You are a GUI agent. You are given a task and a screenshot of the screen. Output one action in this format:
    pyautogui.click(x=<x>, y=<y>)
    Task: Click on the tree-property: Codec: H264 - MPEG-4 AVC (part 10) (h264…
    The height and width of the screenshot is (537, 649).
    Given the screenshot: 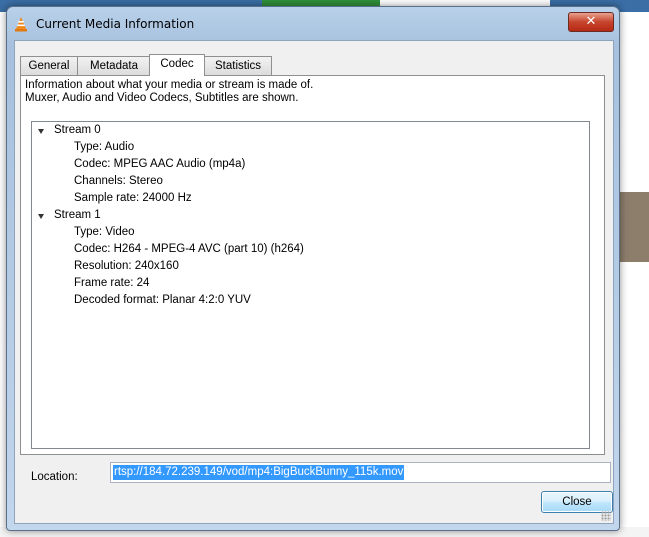 What is the action you would take?
    pyautogui.click(x=189, y=249)
    